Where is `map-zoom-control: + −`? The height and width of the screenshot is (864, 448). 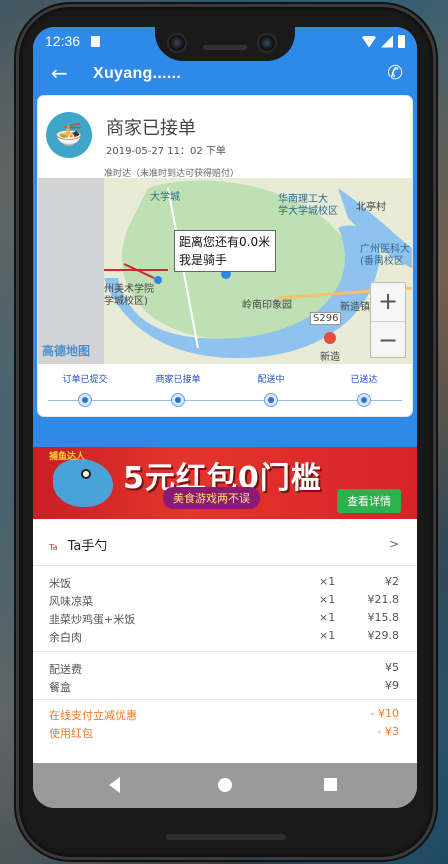 map-zoom-control: + − is located at coordinates (388, 320).